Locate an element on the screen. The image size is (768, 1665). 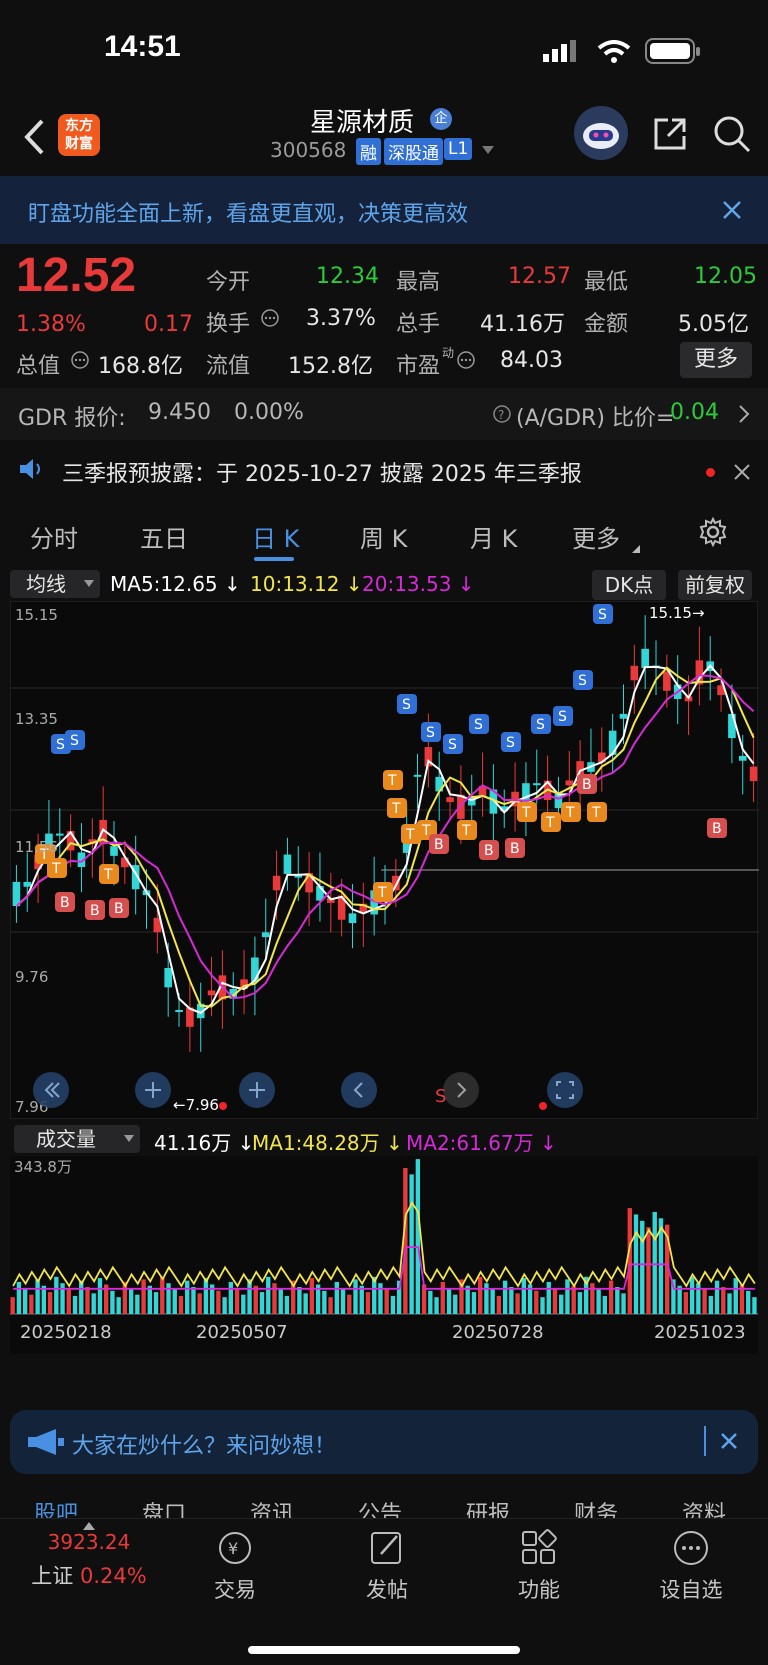
turnover-label: 换手 is located at coordinates (228, 324).